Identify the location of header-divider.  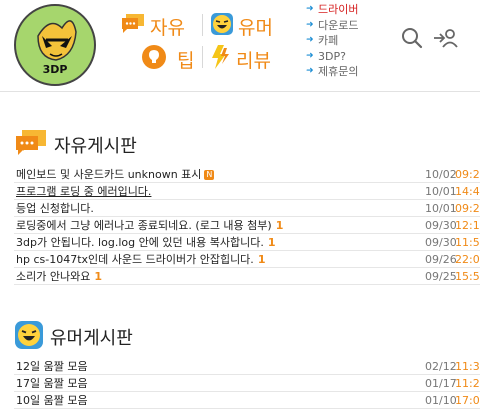
(240, 91).